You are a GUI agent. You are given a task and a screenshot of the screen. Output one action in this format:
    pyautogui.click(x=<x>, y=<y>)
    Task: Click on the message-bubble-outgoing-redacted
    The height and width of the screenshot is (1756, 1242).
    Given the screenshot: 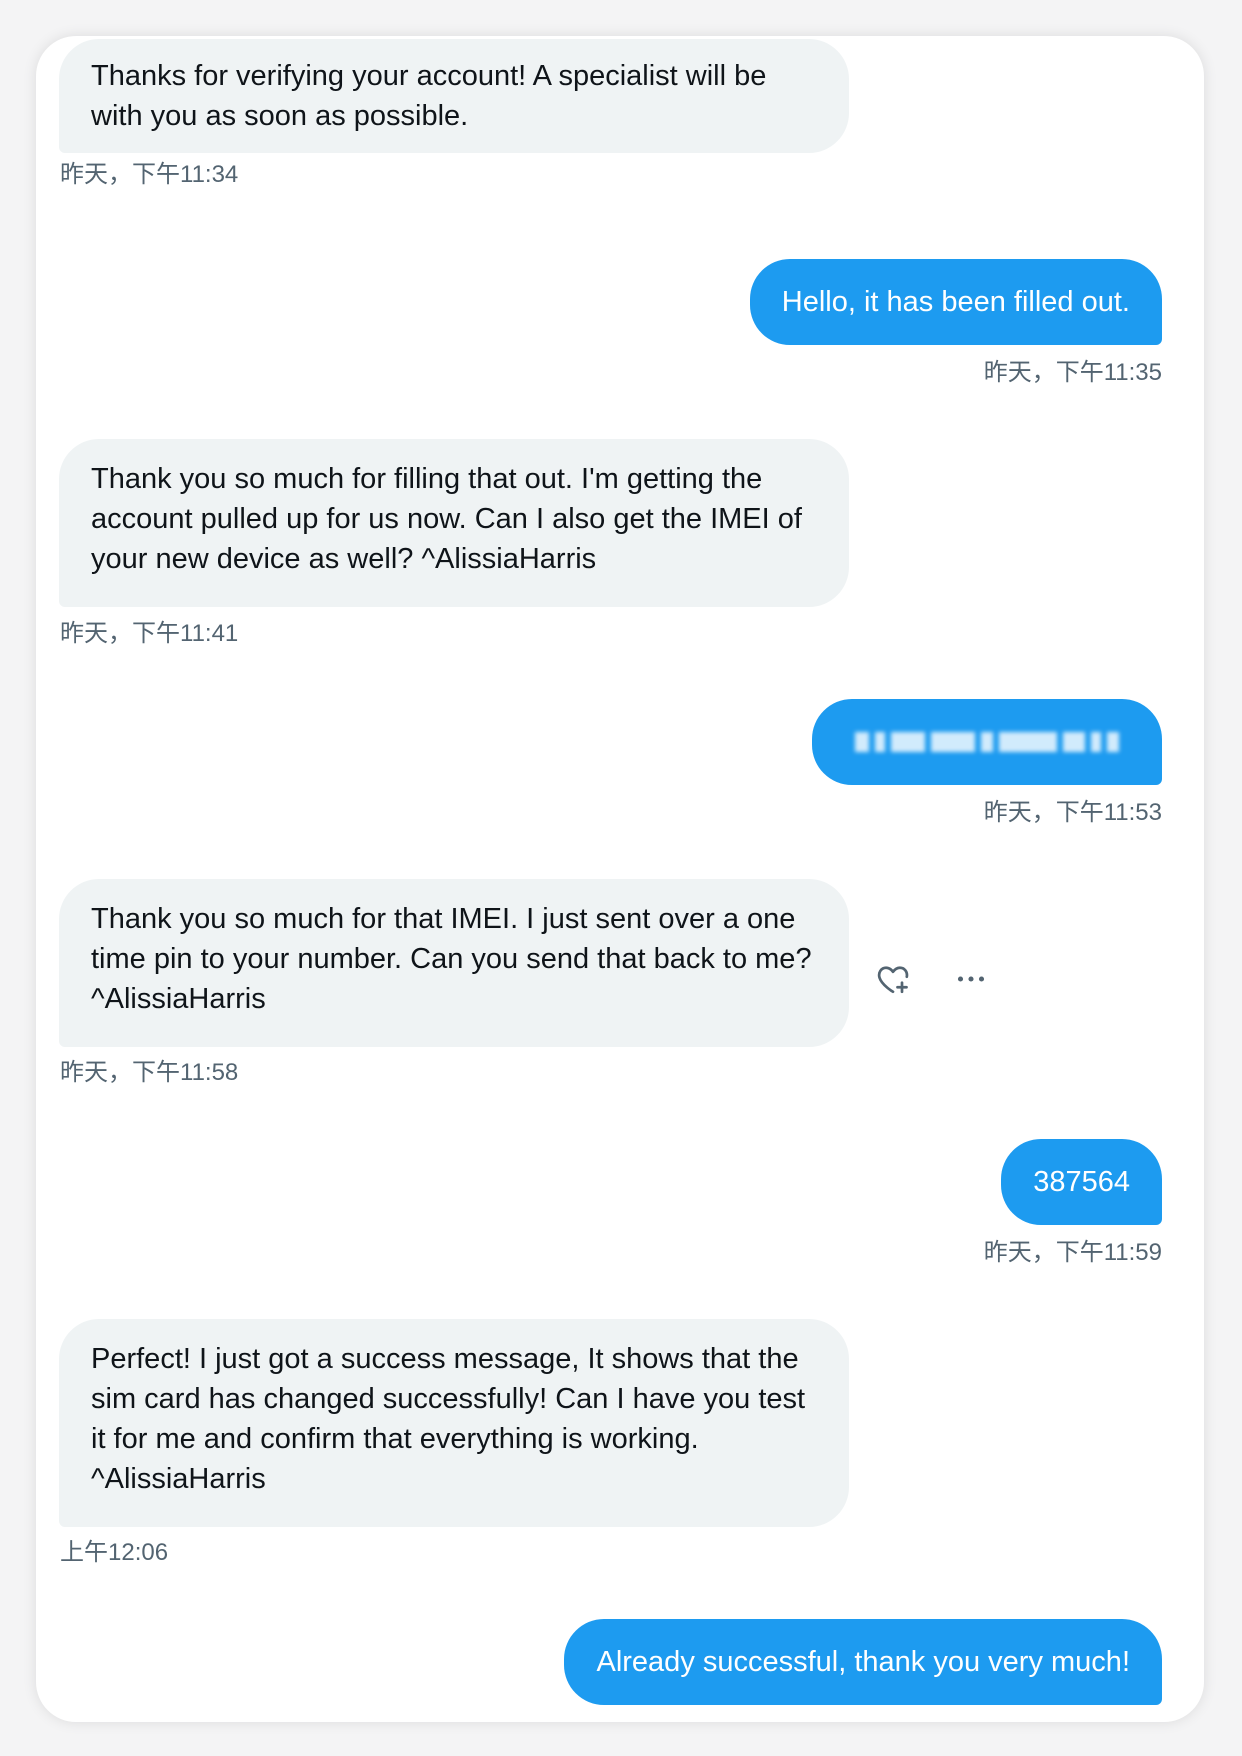 What is the action you would take?
    pyautogui.click(x=987, y=742)
    